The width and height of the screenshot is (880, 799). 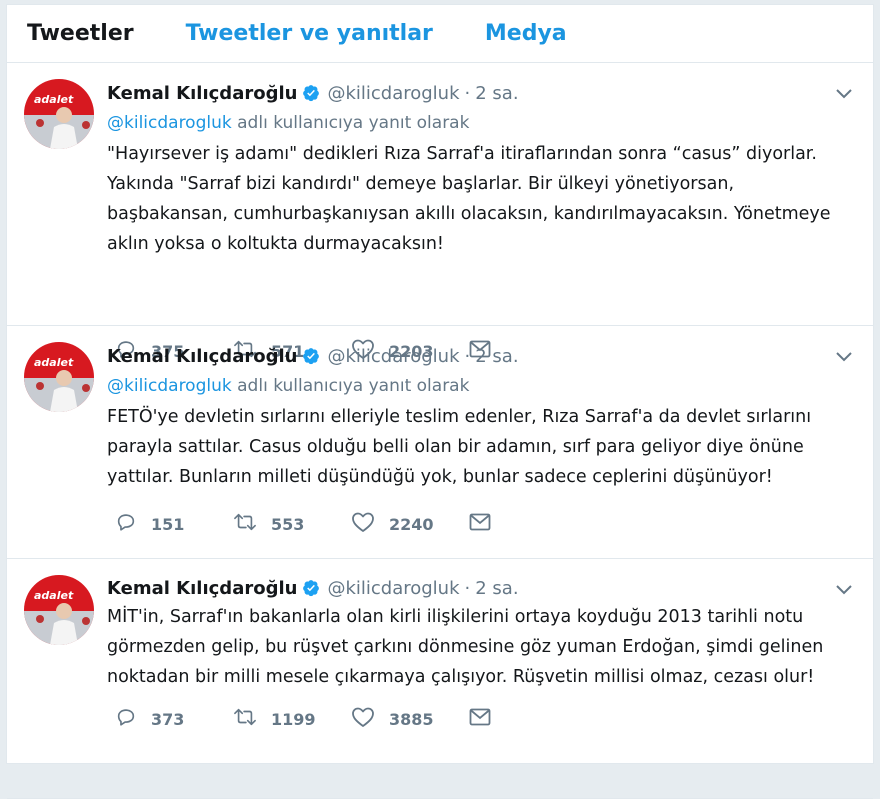 I want to click on like-button: 2240, so click(x=410, y=524).